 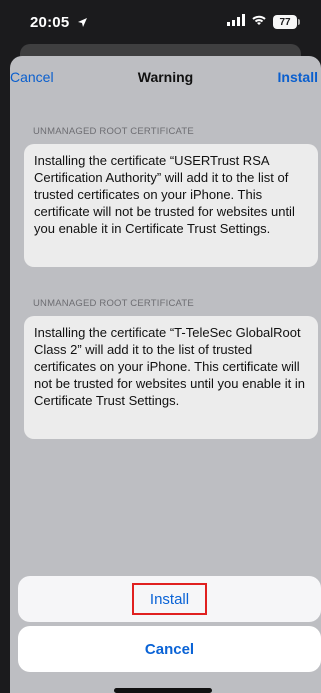 What do you see at coordinates (160, 20) in the screenshot?
I see `status-bar: 20:05 77` at bounding box center [160, 20].